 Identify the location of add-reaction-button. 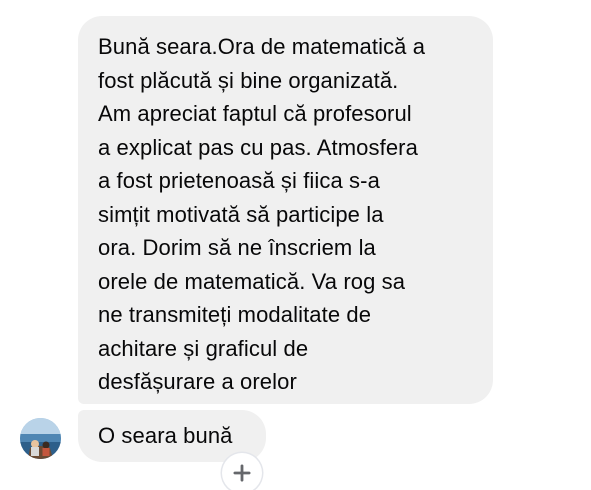
(242, 471).